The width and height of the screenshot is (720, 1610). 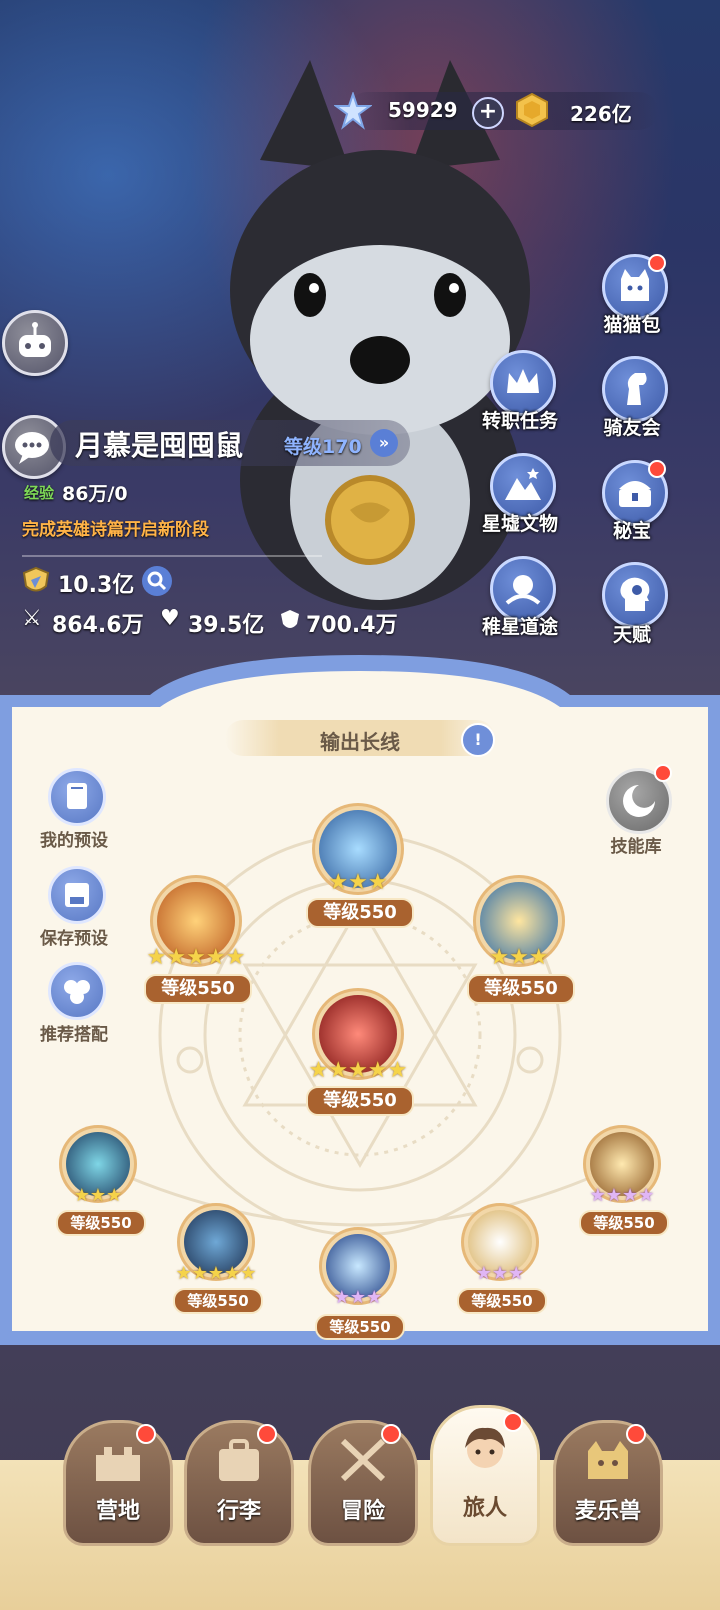 I want to click on robot-assistant-button, so click(x=35, y=343).